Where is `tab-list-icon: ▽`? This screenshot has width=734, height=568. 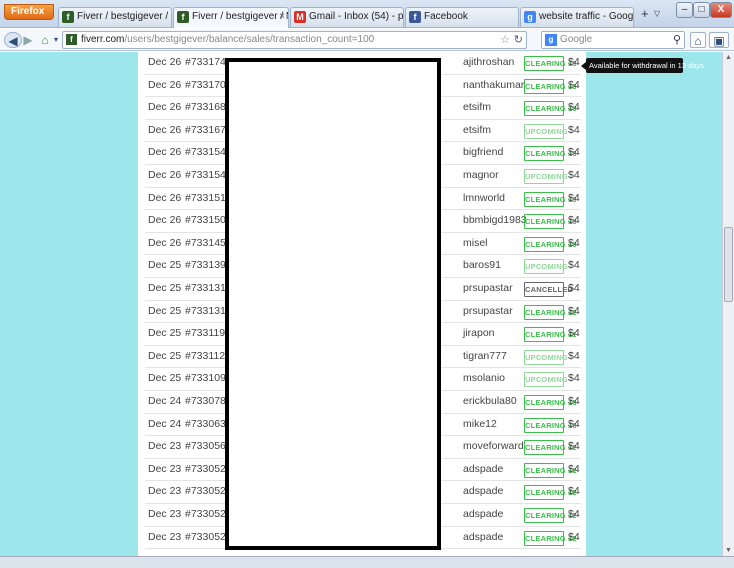
tab-list-icon: ▽ is located at coordinates (657, 13).